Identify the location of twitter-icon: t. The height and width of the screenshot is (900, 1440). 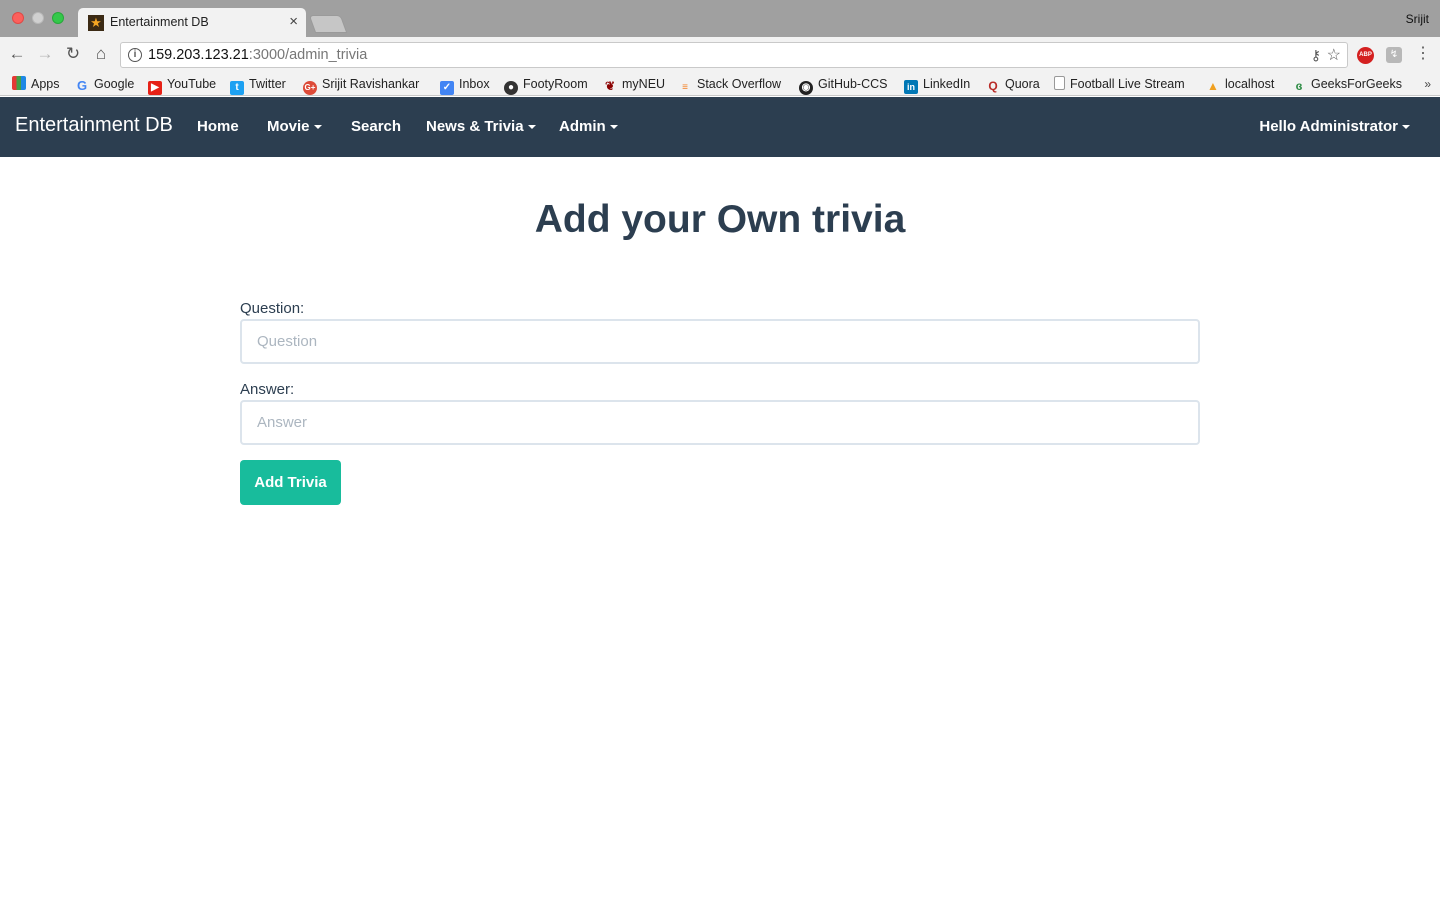
(237, 88).